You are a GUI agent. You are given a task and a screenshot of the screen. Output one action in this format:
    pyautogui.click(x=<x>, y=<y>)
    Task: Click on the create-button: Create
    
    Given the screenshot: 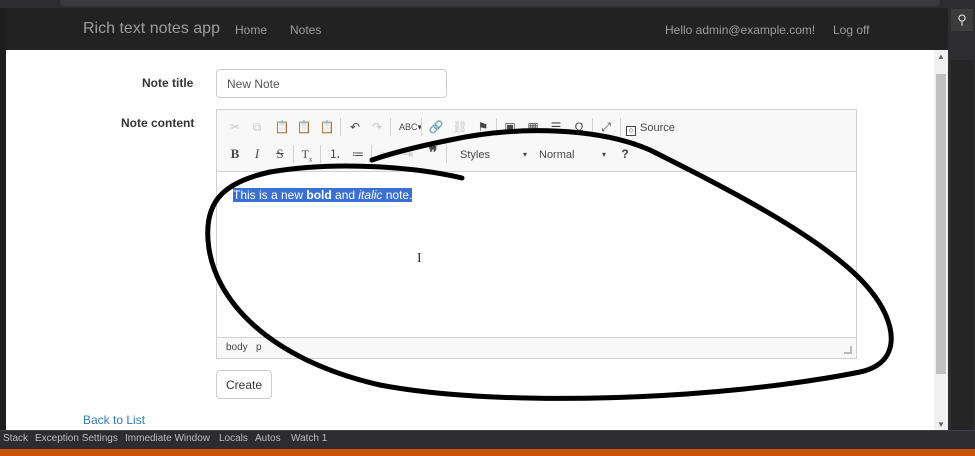 What is the action you would take?
    pyautogui.click(x=244, y=384)
    